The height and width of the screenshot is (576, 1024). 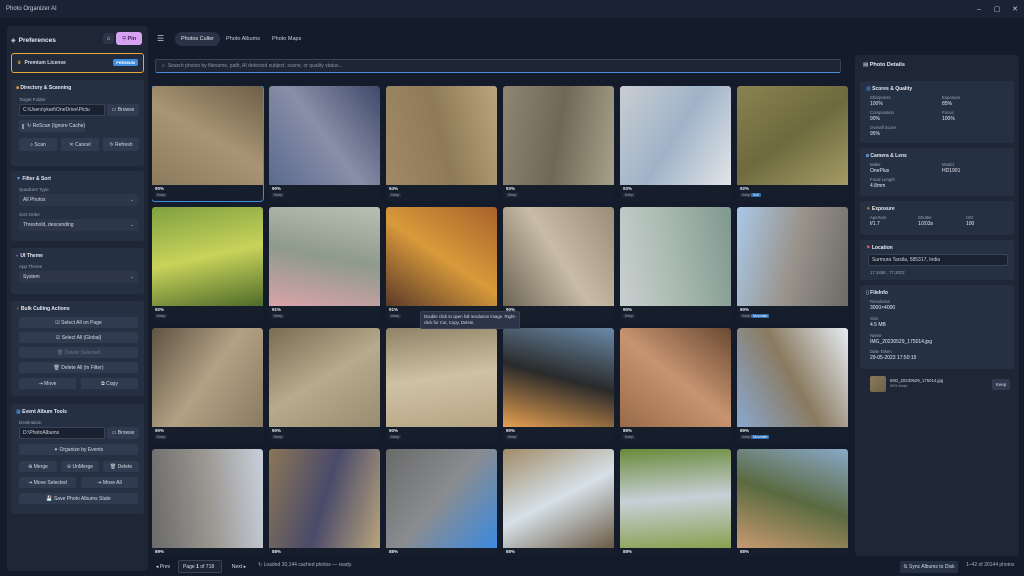 What do you see at coordinates (628, 551) in the screenshot?
I see `photo-score: 88%` at bounding box center [628, 551].